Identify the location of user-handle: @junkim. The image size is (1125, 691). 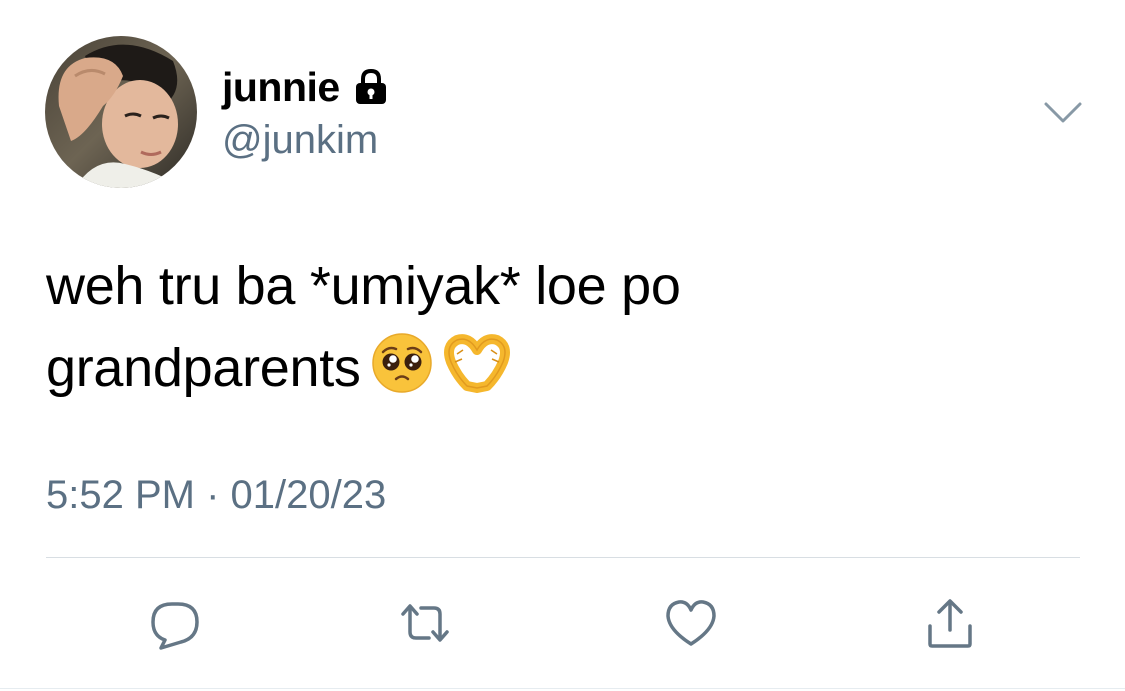
(300, 140).